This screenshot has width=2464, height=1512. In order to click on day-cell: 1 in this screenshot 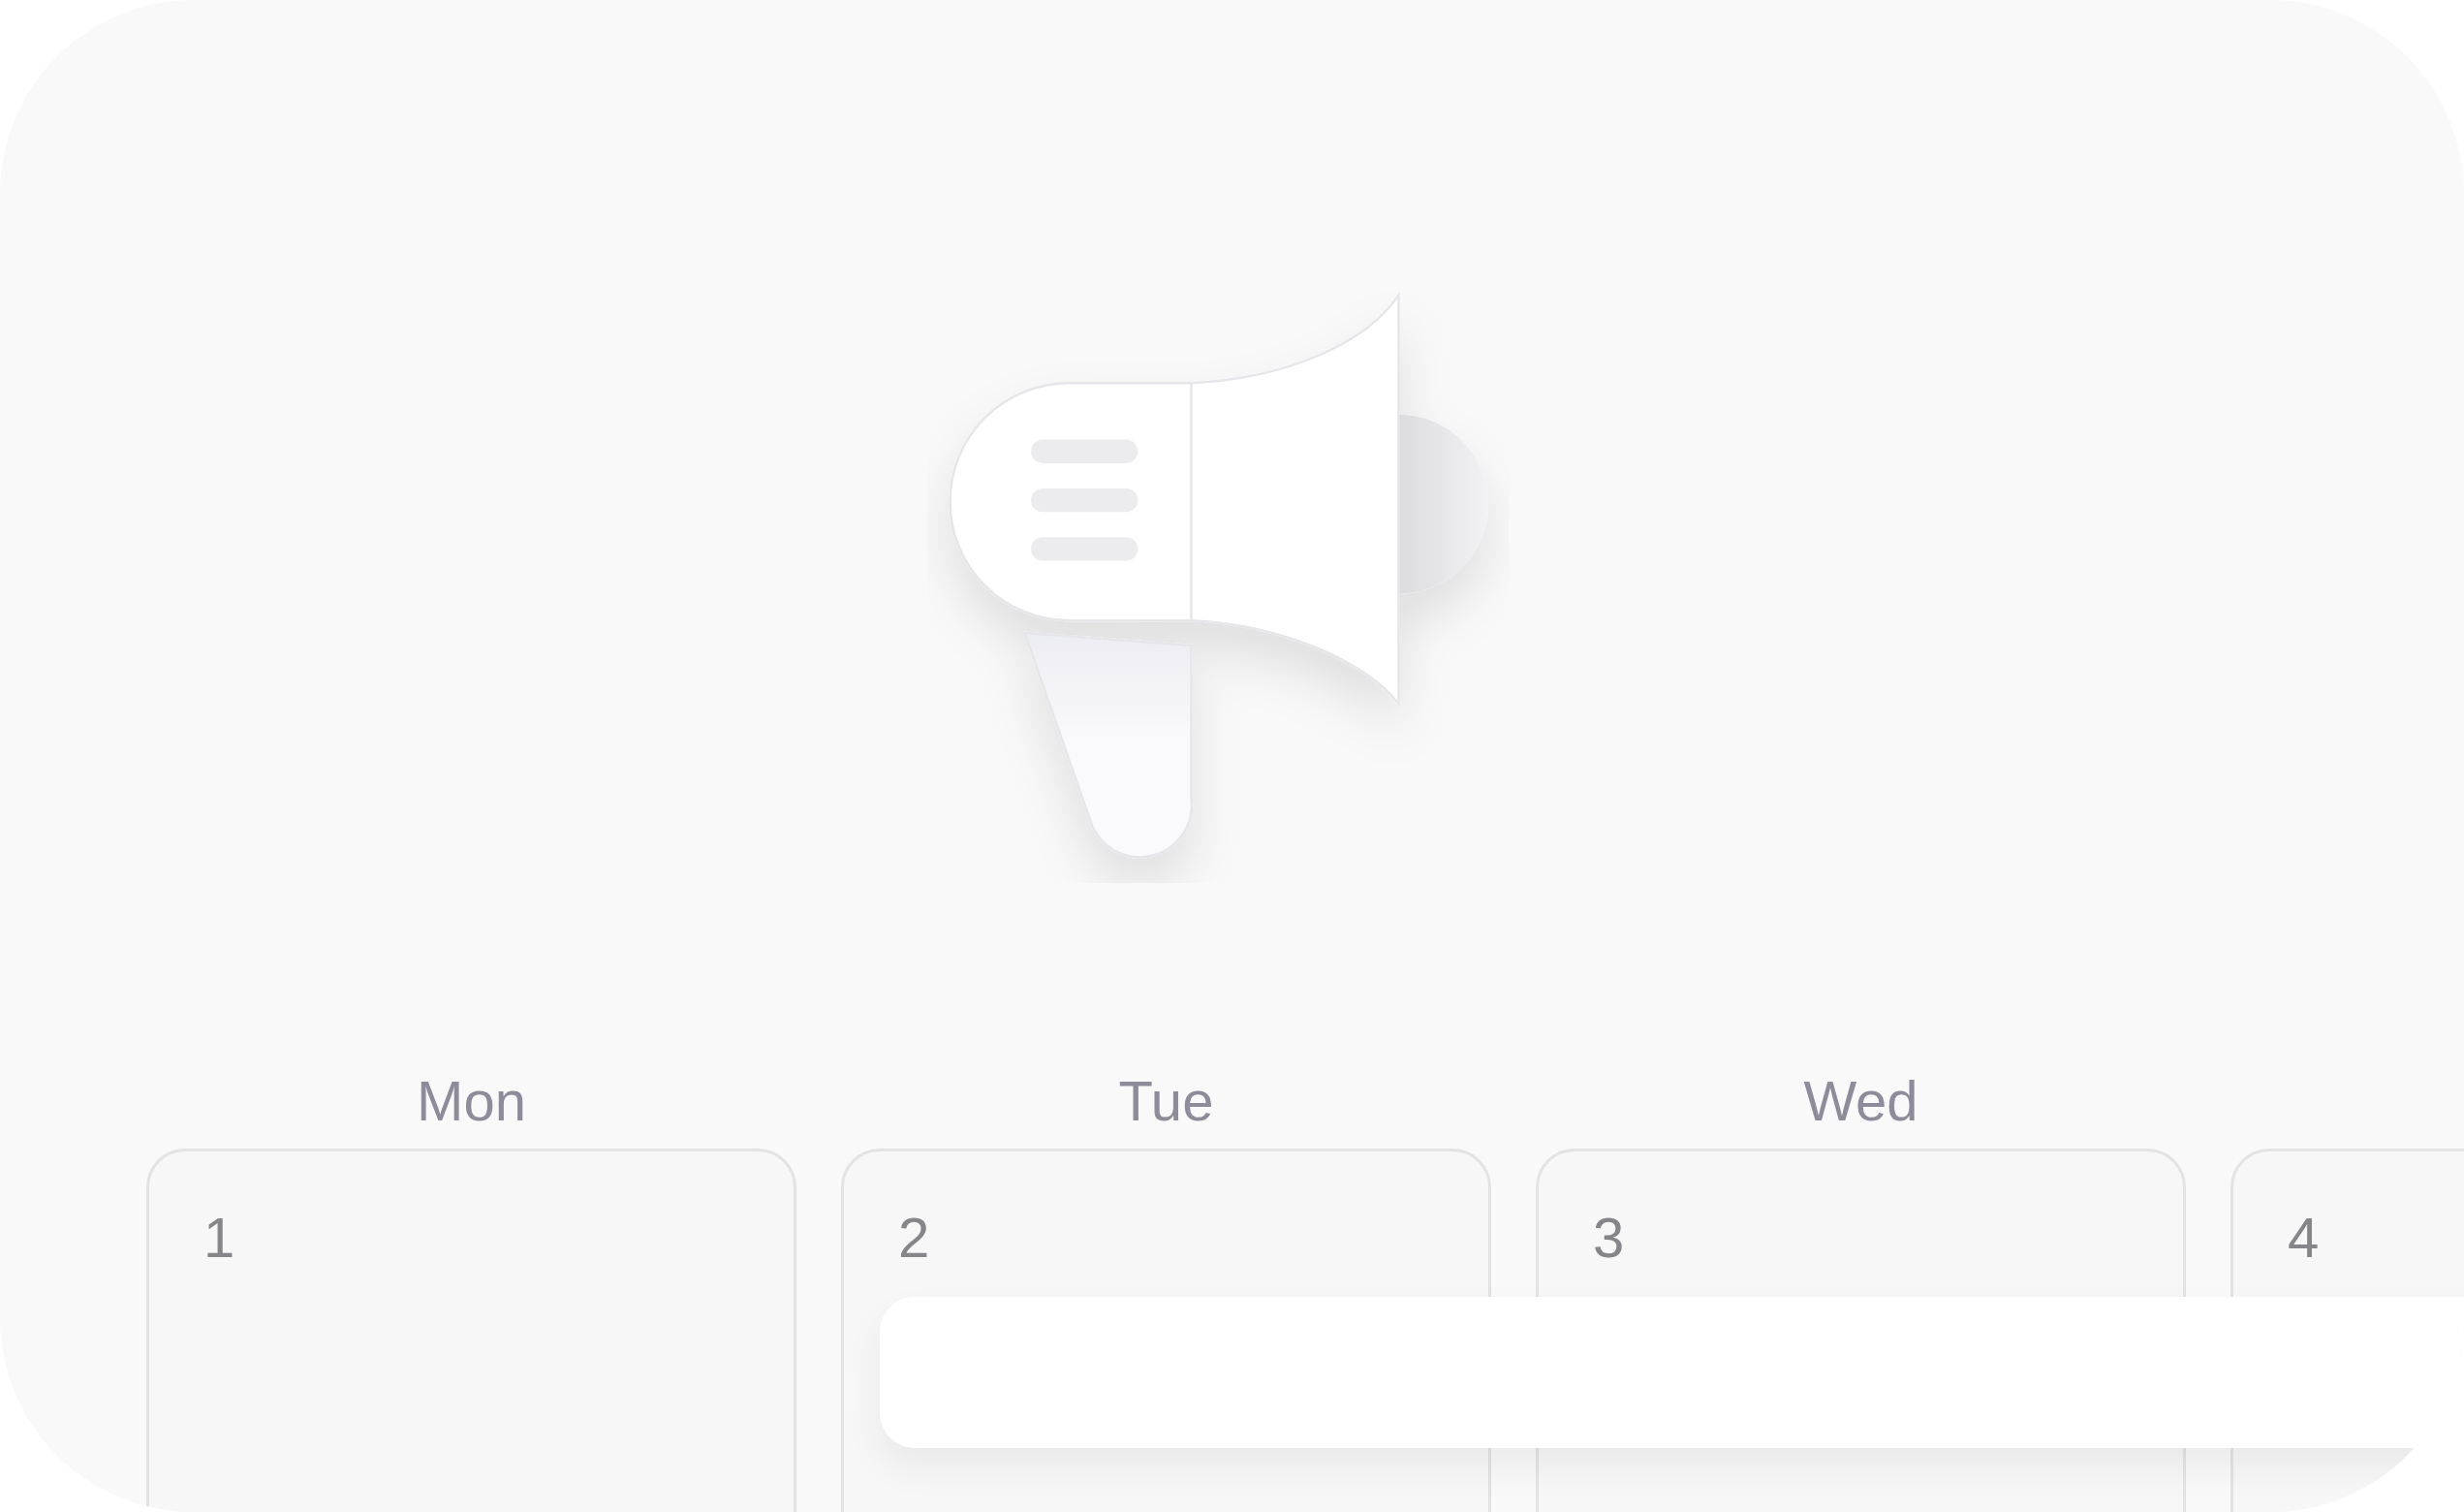, I will do `click(471, 1331)`.